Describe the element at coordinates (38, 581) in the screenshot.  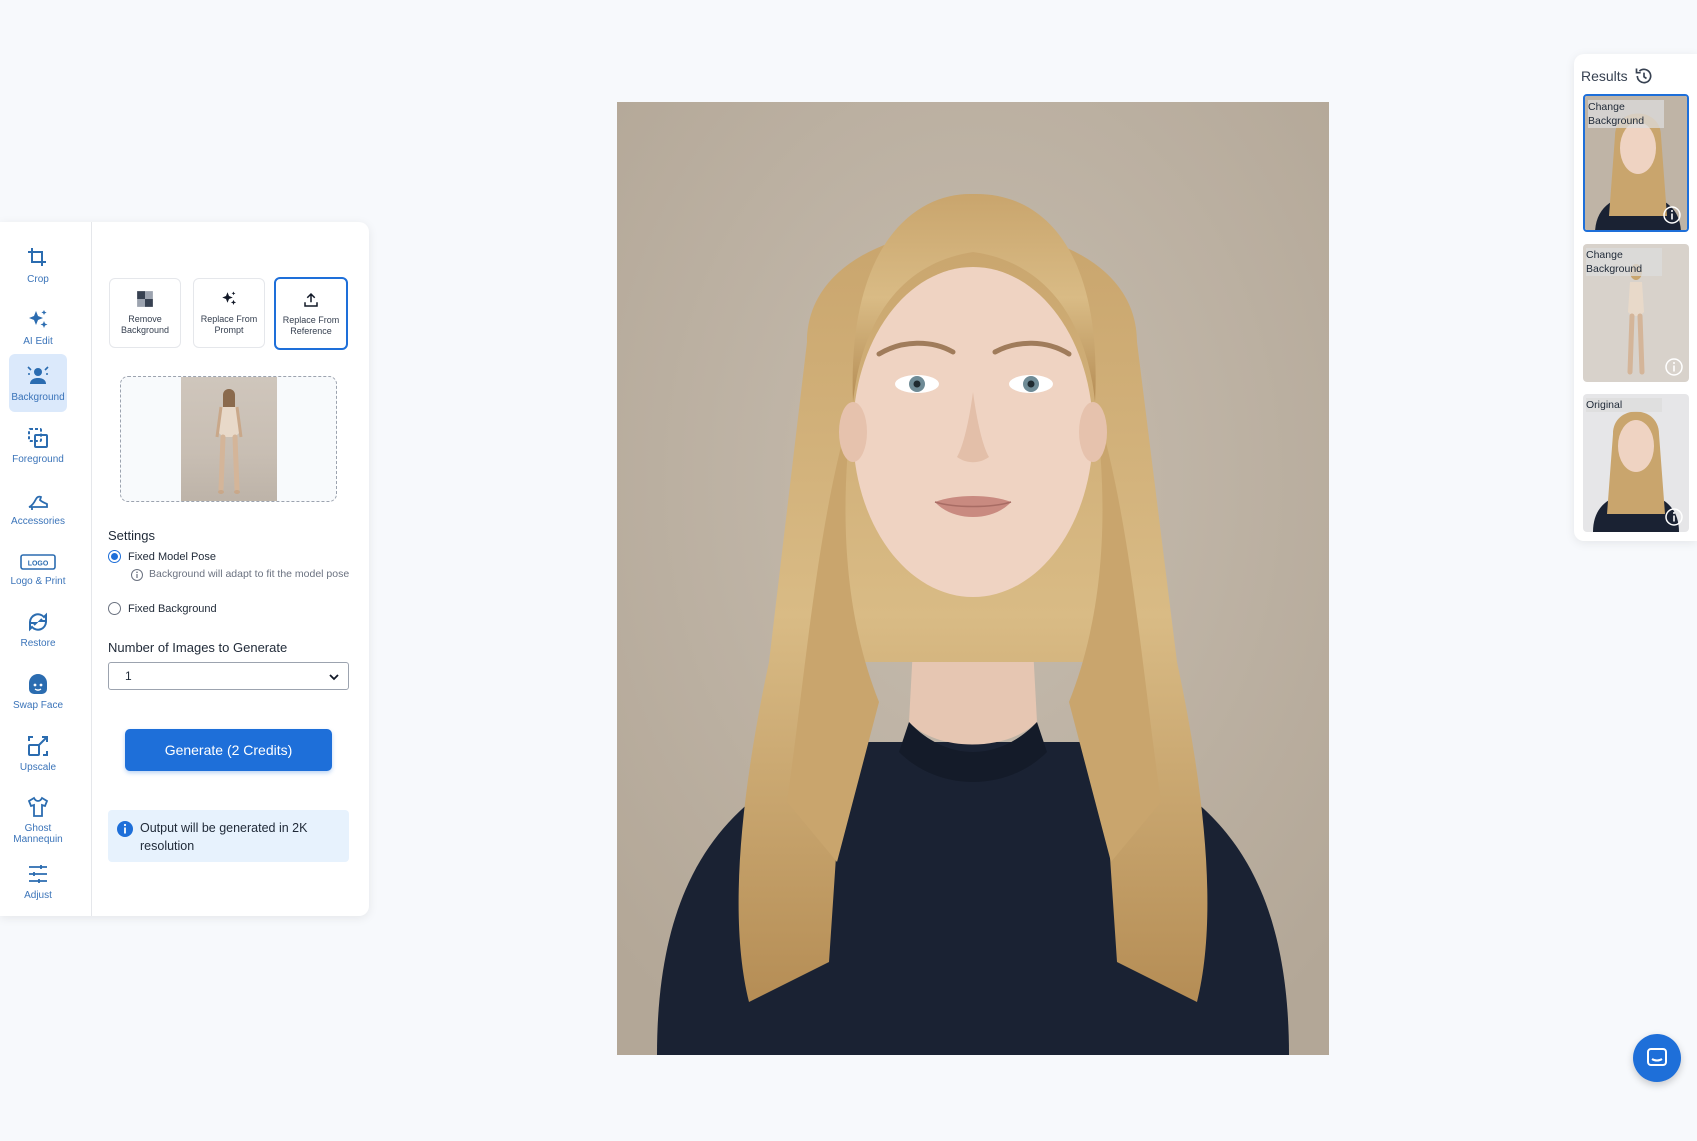
I see `rail-item-label: Logo & Print` at that location.